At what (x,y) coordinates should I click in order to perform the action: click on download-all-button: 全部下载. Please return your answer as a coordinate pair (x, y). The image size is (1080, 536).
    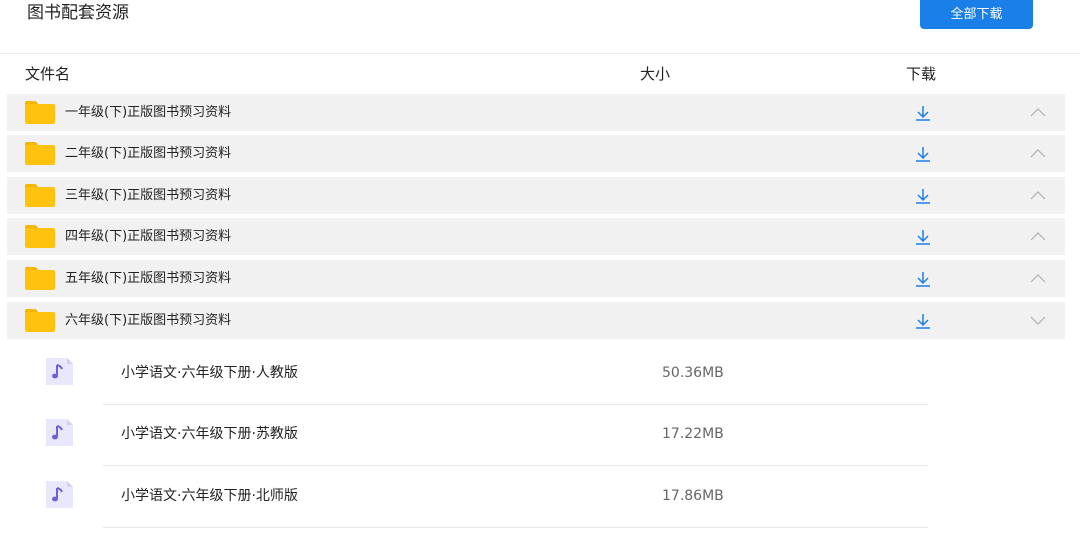
    Looking at the image, I should click on (976, 14).